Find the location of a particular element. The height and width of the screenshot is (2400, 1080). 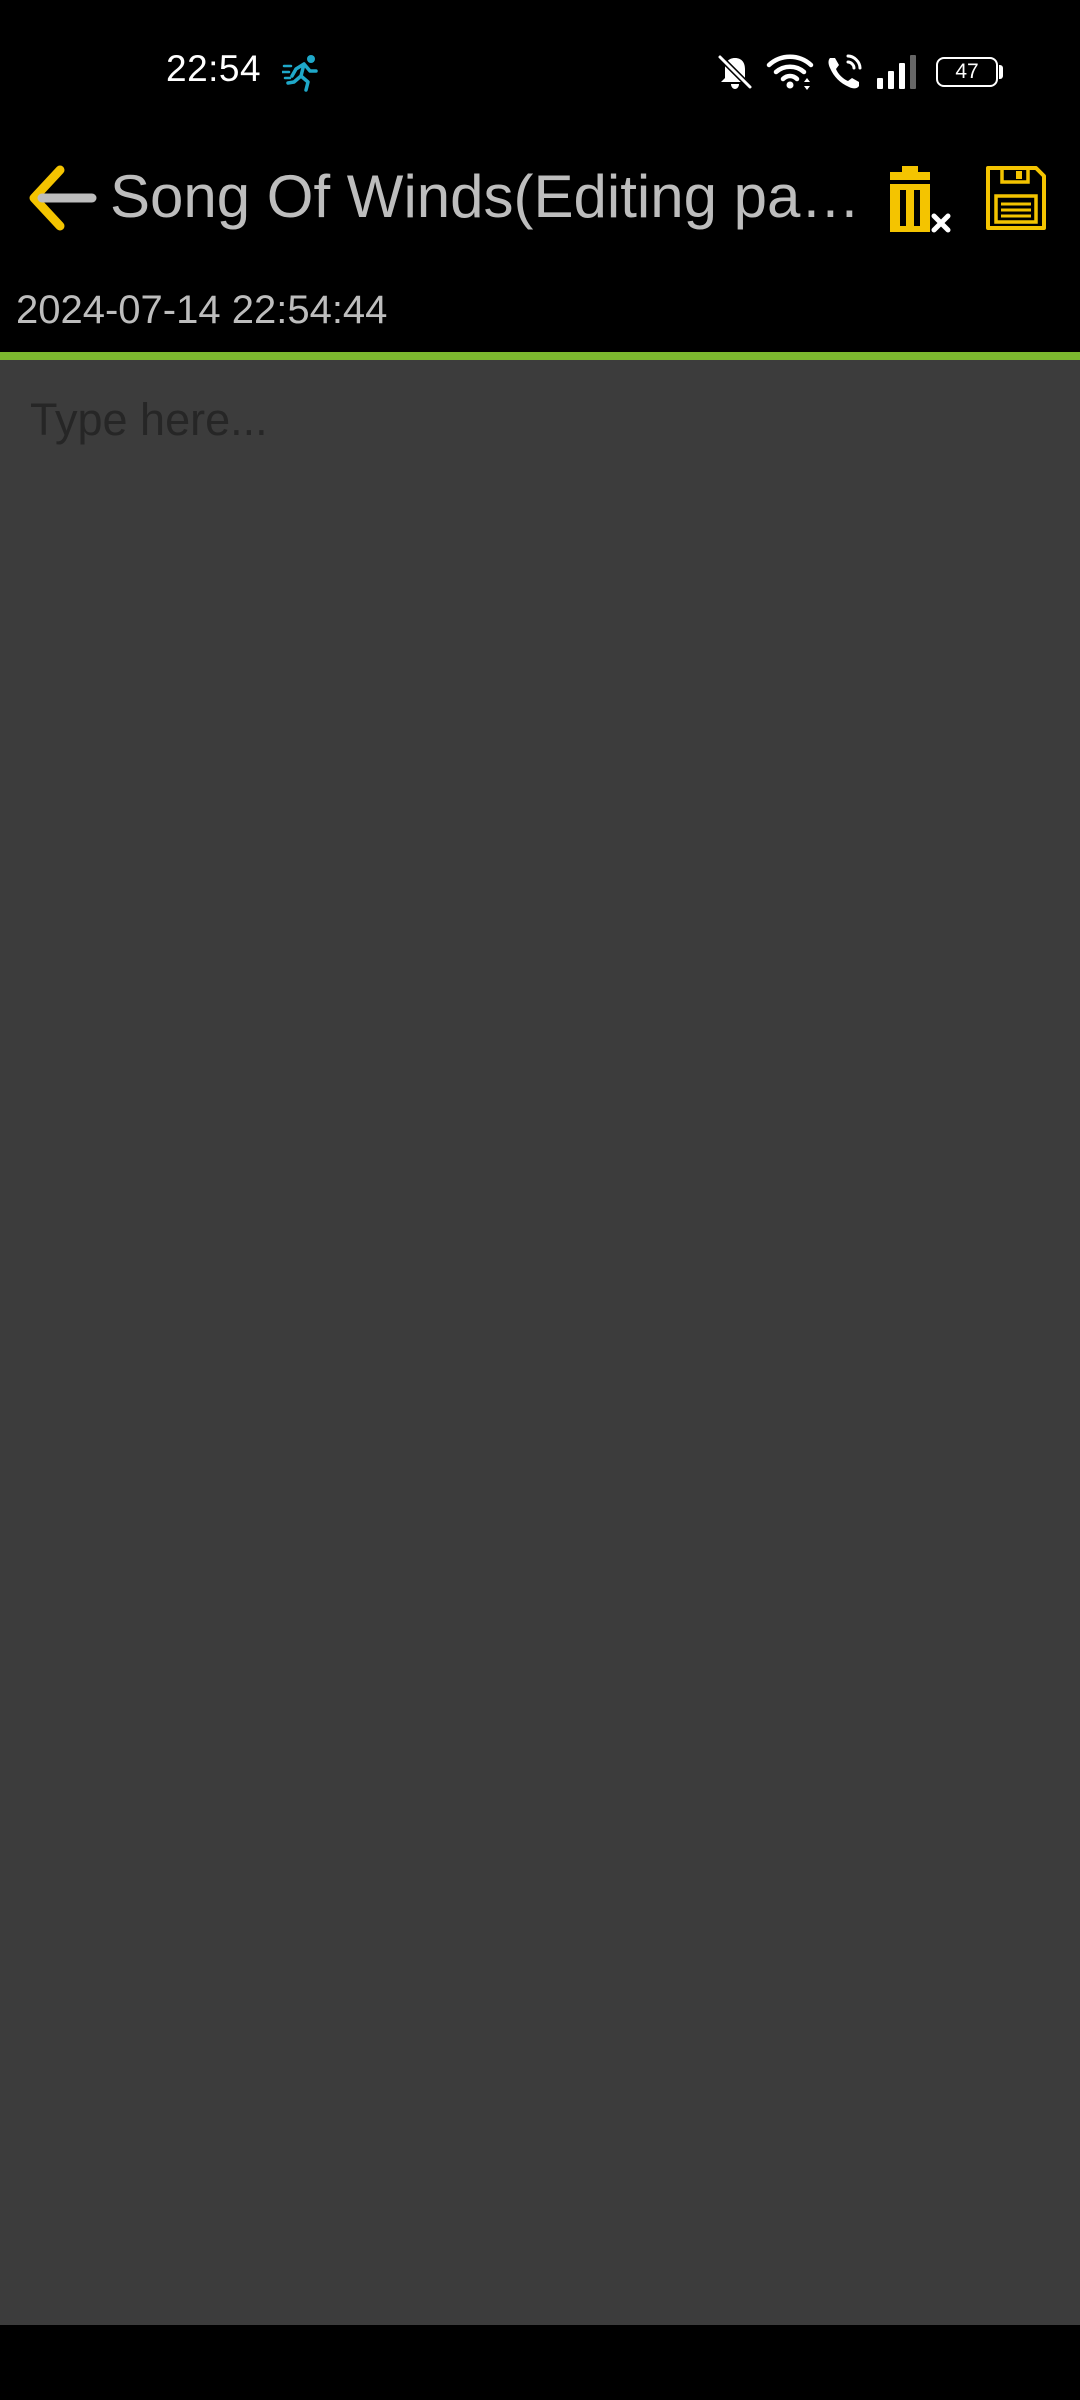

battery-icon: 47 is located at coordinates (967, 72).